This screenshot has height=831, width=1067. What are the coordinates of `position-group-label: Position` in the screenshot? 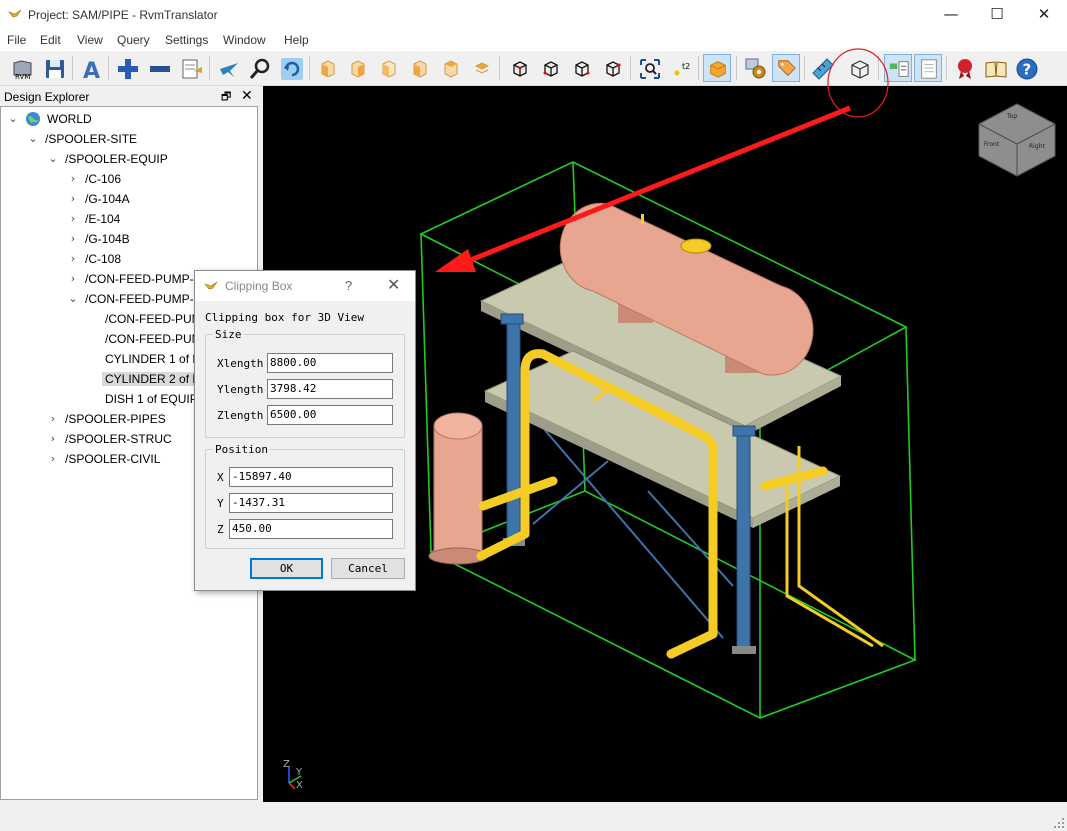 It's located at (241, 449).